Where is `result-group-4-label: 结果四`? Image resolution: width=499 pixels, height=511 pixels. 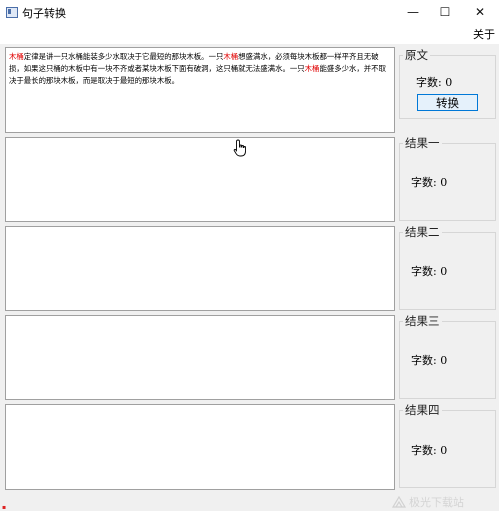
result-group-4-label: 结果四 is located at coordinates (422, 410).